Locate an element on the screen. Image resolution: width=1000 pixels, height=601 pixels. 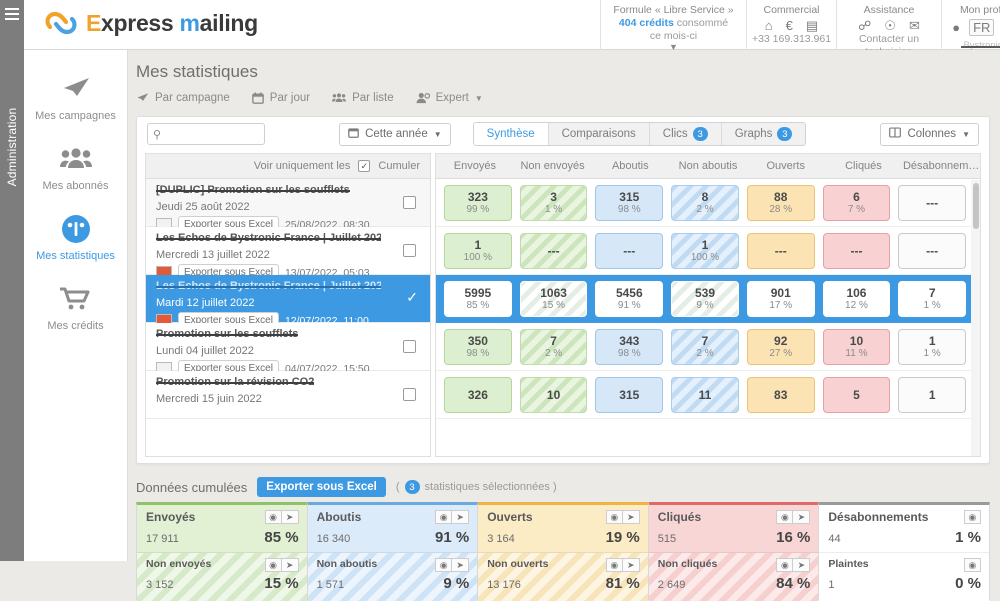
sidebar-item-mes-credits: Mes crédits is located at coordinates (75, 309).